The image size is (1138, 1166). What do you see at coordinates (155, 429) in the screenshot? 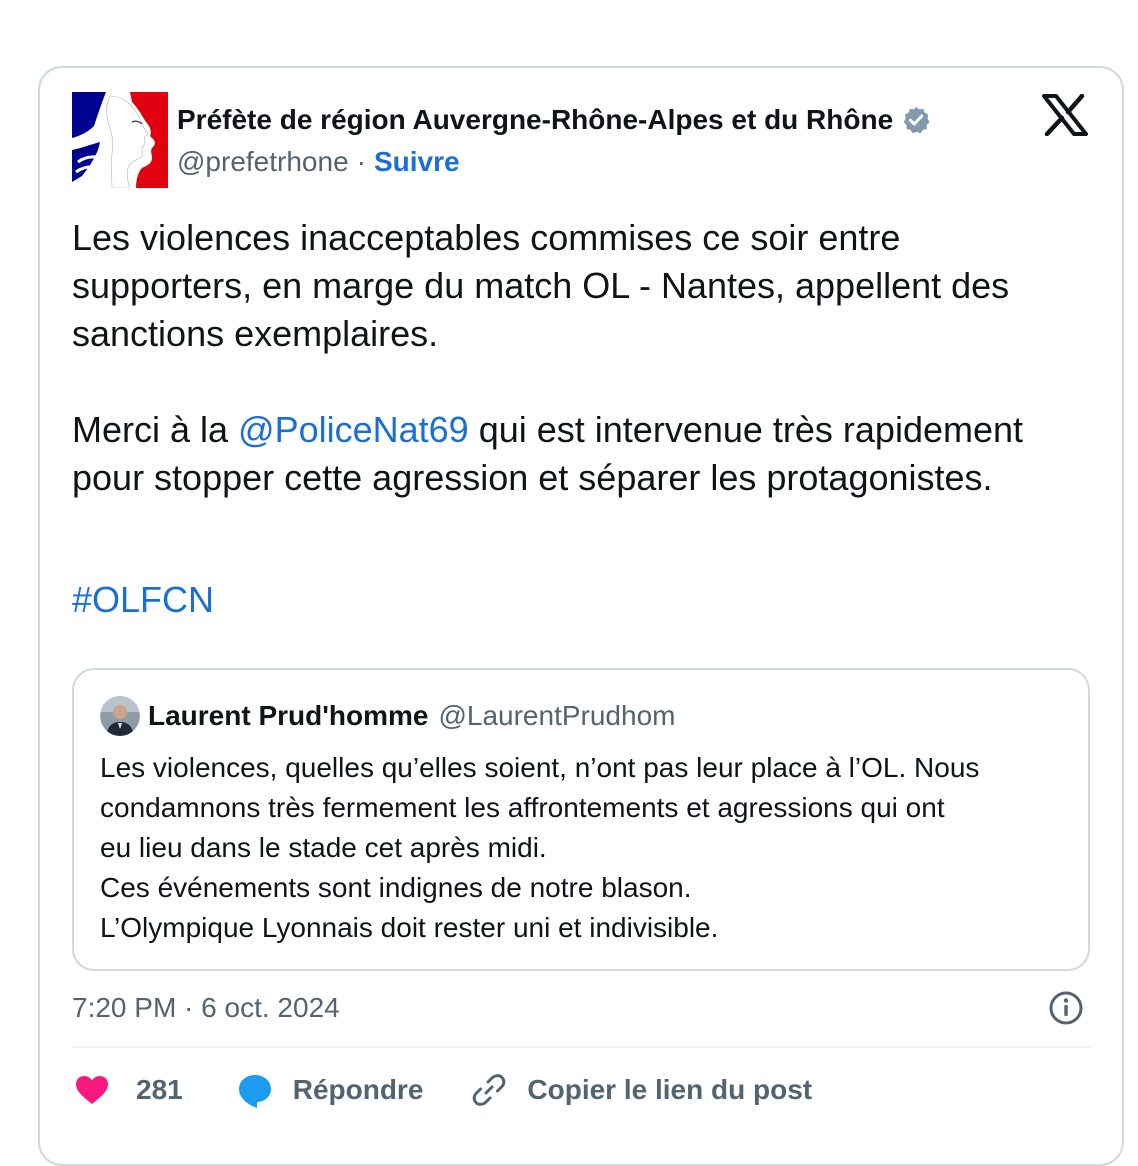
I see `tweet-text-before-mention: Merci à la` at bounding box center [155, 429].